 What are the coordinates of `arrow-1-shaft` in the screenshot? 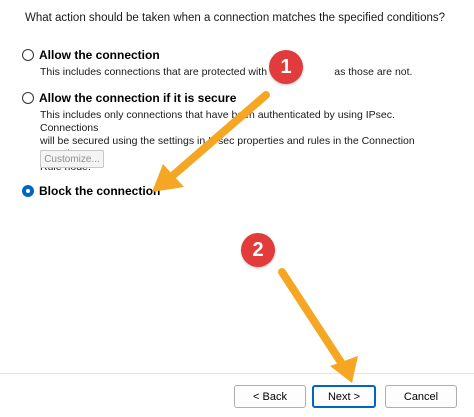 It's located at (218, 136).